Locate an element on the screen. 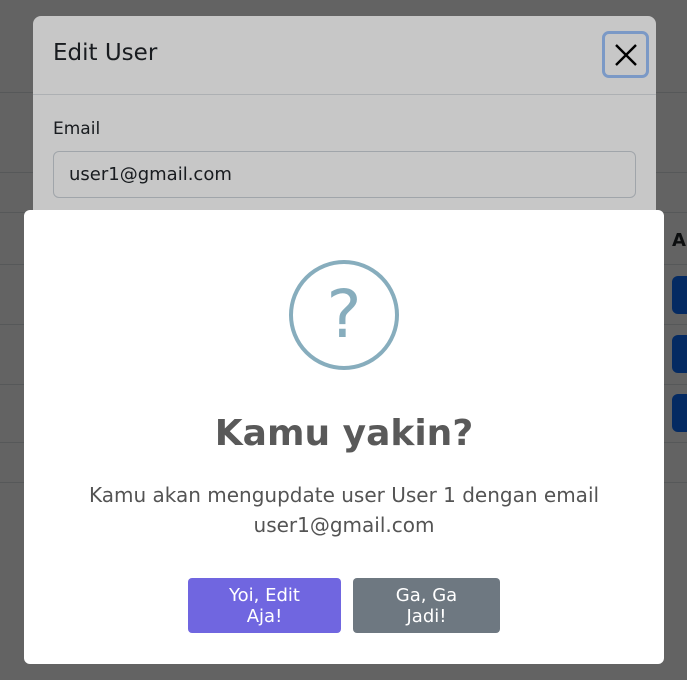 Image resolution: width=687 pixels, height=680 pixels. confirm-button: Yoi, Edit Aja! is located at coordinates (264, 605).